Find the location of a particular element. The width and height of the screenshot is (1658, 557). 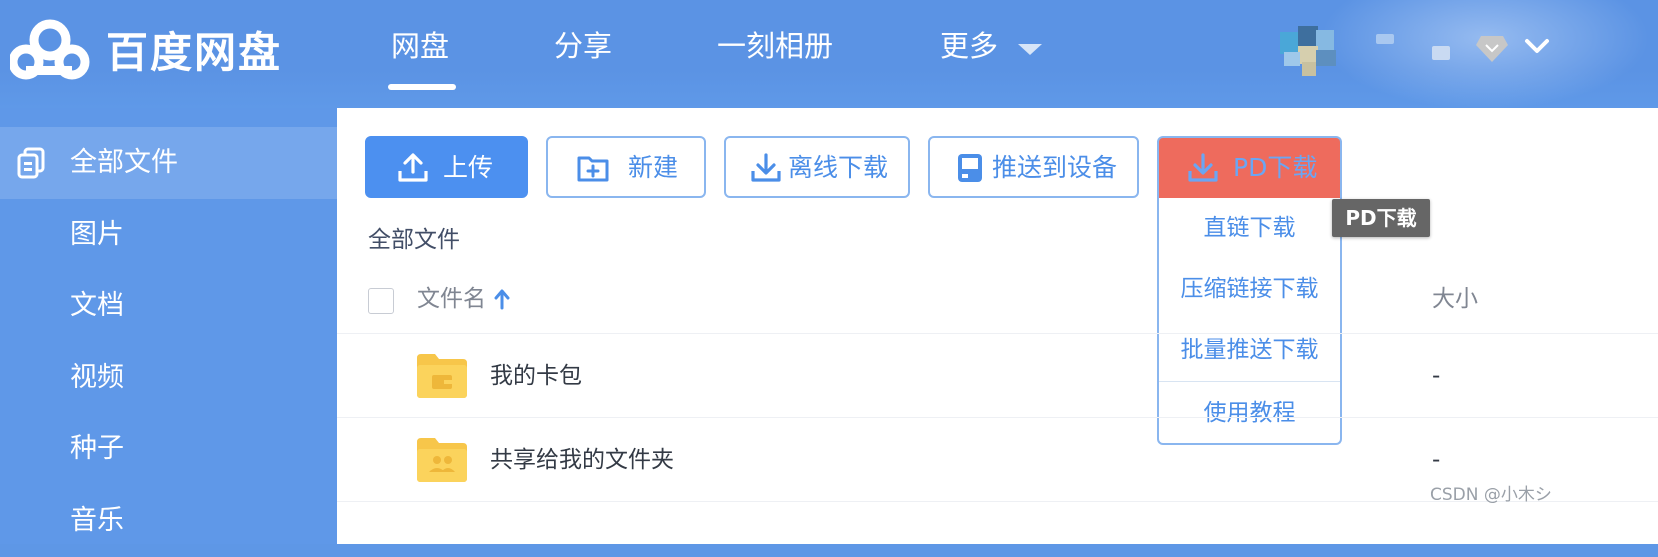

pd-download-button: PD下载 is located at coordinates (1249, 167).